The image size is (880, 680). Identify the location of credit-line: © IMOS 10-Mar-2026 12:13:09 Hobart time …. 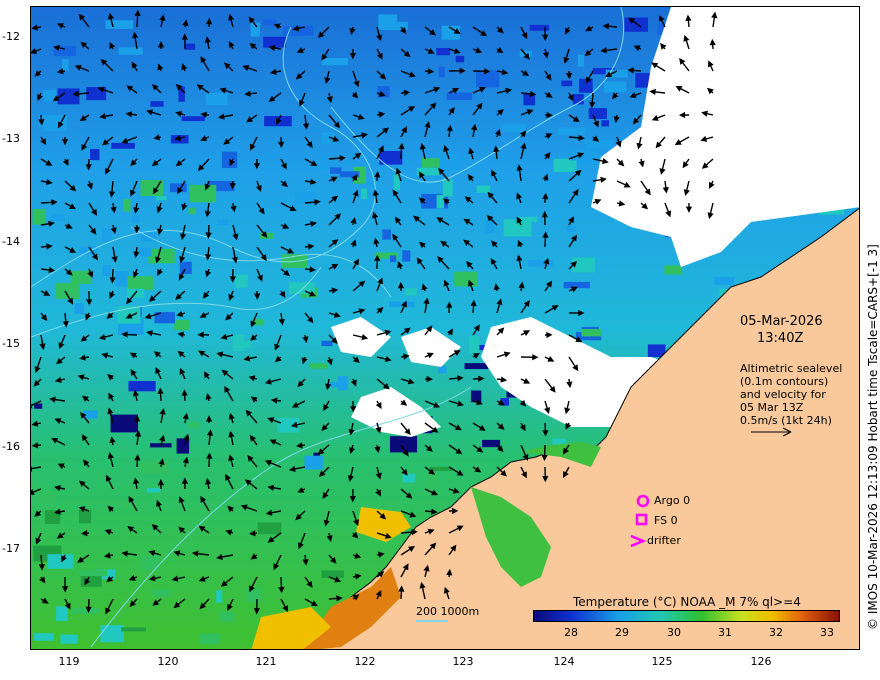
(873, 437).